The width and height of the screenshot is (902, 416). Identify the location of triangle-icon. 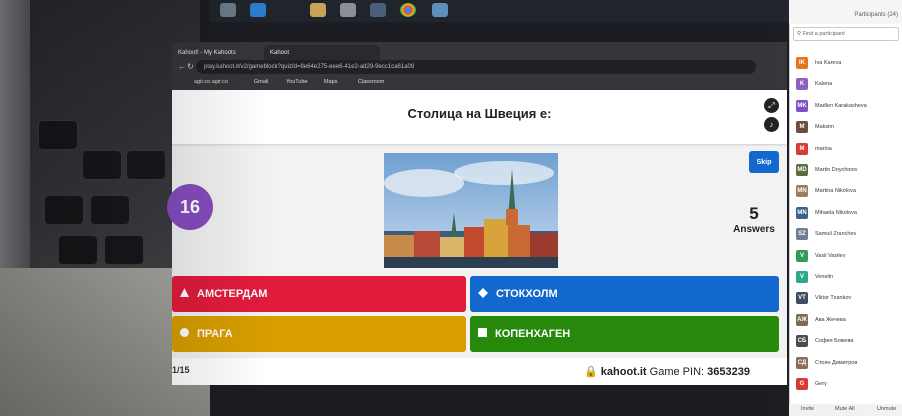
(184, 294).